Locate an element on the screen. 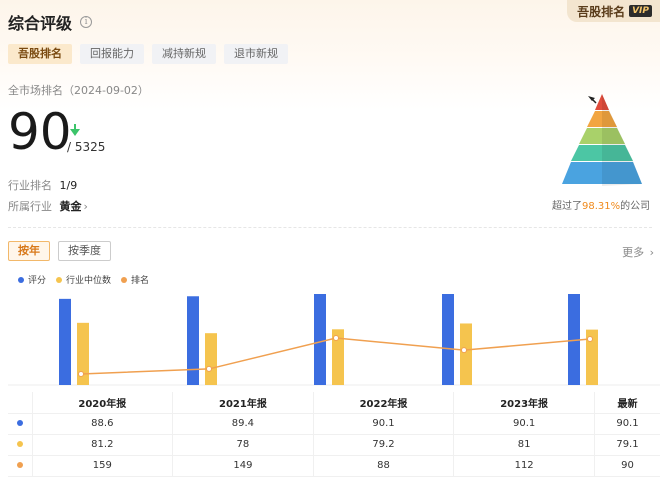  legend-item-median: 行业中位数 is located at coordinates (83, 279).